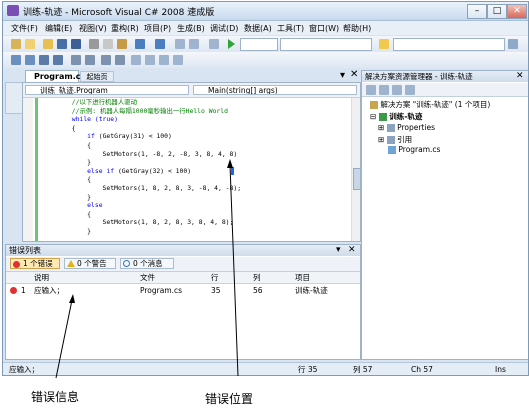 The image size is (529, 409). I want to click on info-arrowhead, so click(72, 298).